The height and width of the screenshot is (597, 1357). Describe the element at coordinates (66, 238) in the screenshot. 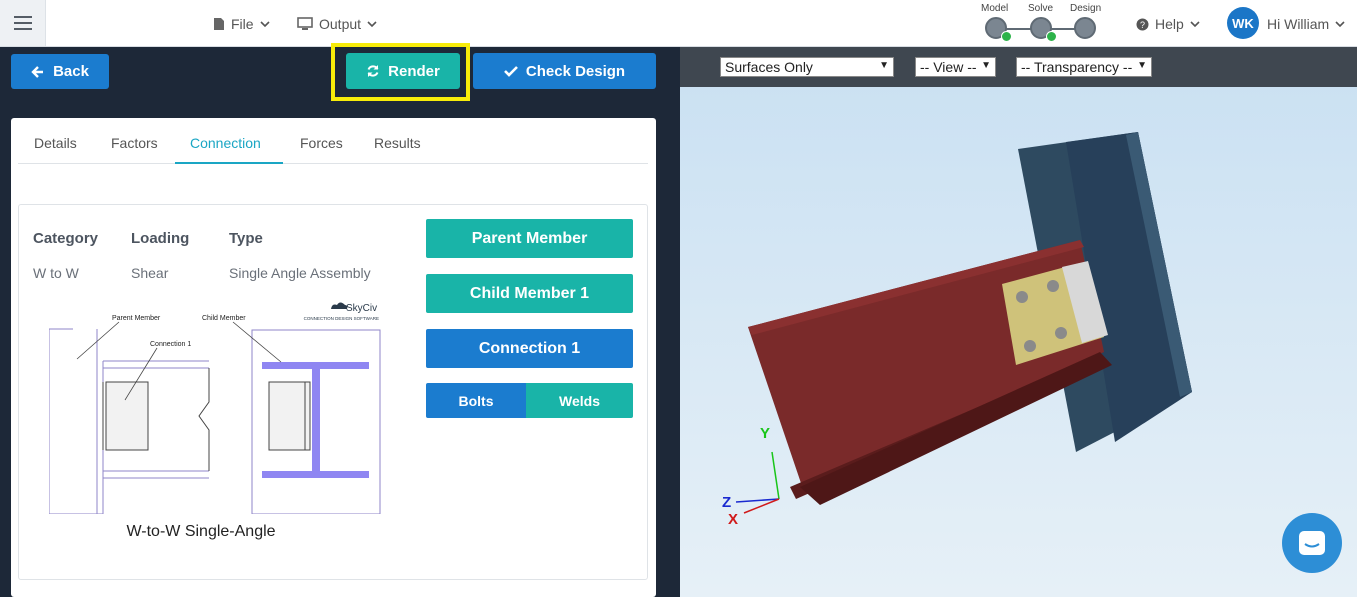

I see `category-header: Category` at that location.